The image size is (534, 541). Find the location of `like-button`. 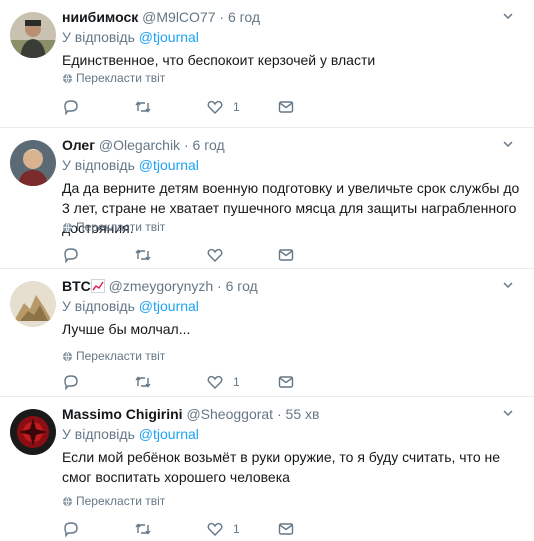

like-button is located at coordinates (219, 255).